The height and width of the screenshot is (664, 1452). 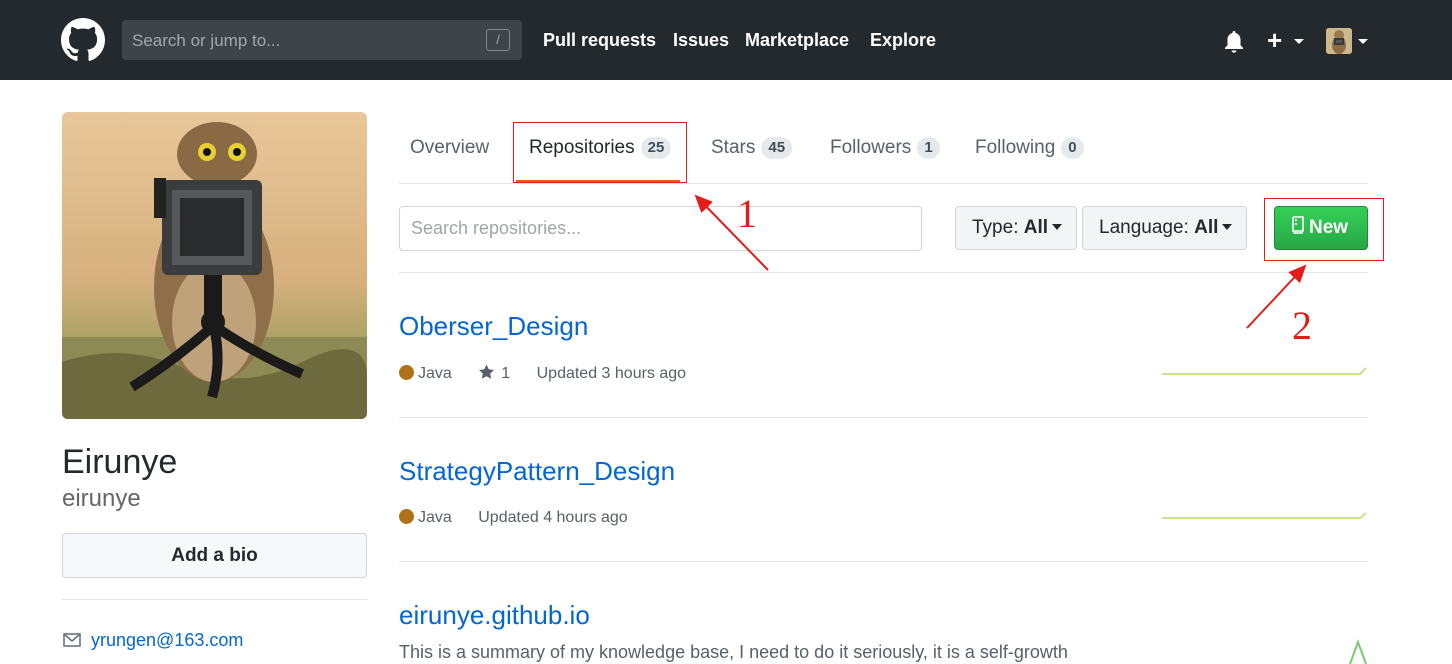 I want to click on annotation-step-2: 2, so click(x=1302, y=325).